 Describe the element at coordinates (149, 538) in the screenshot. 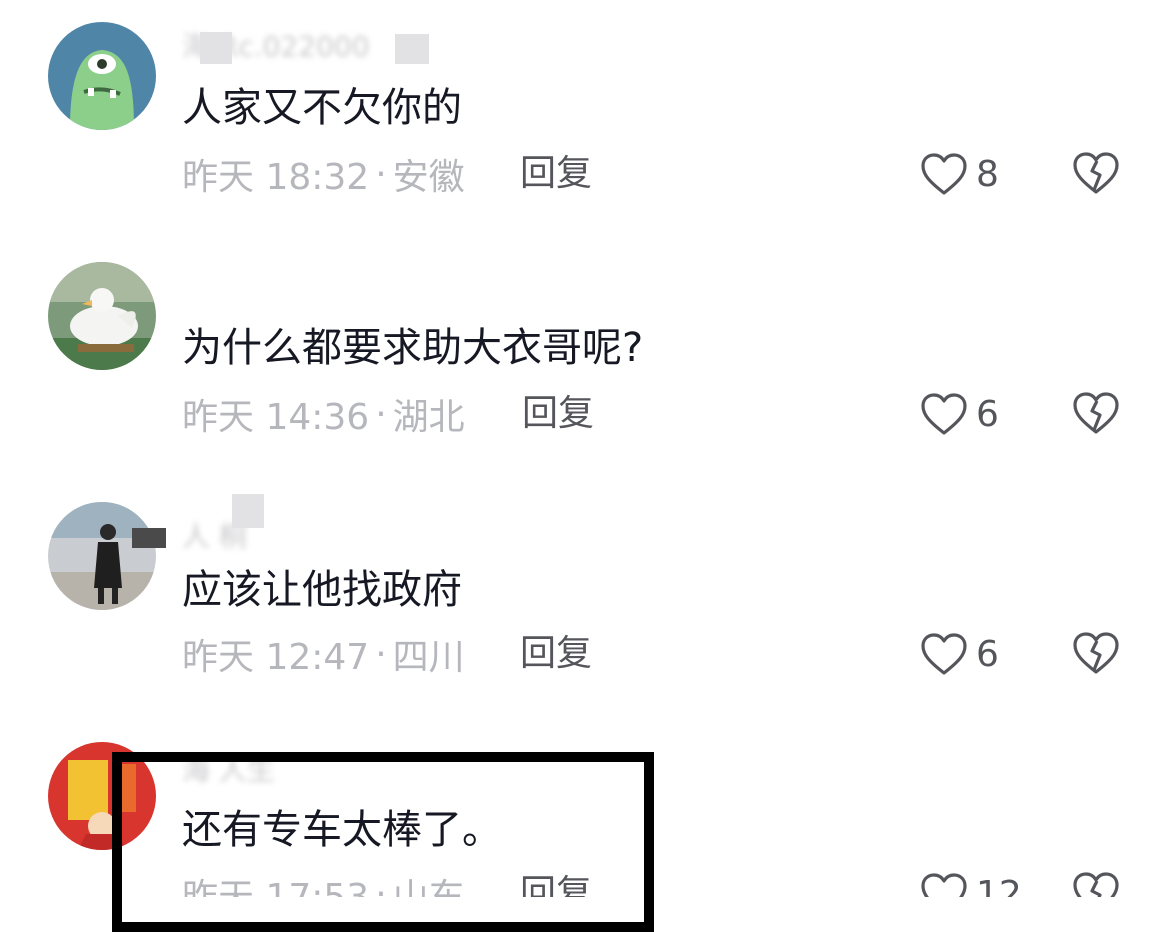

I see `avatar-redaction` at that location.